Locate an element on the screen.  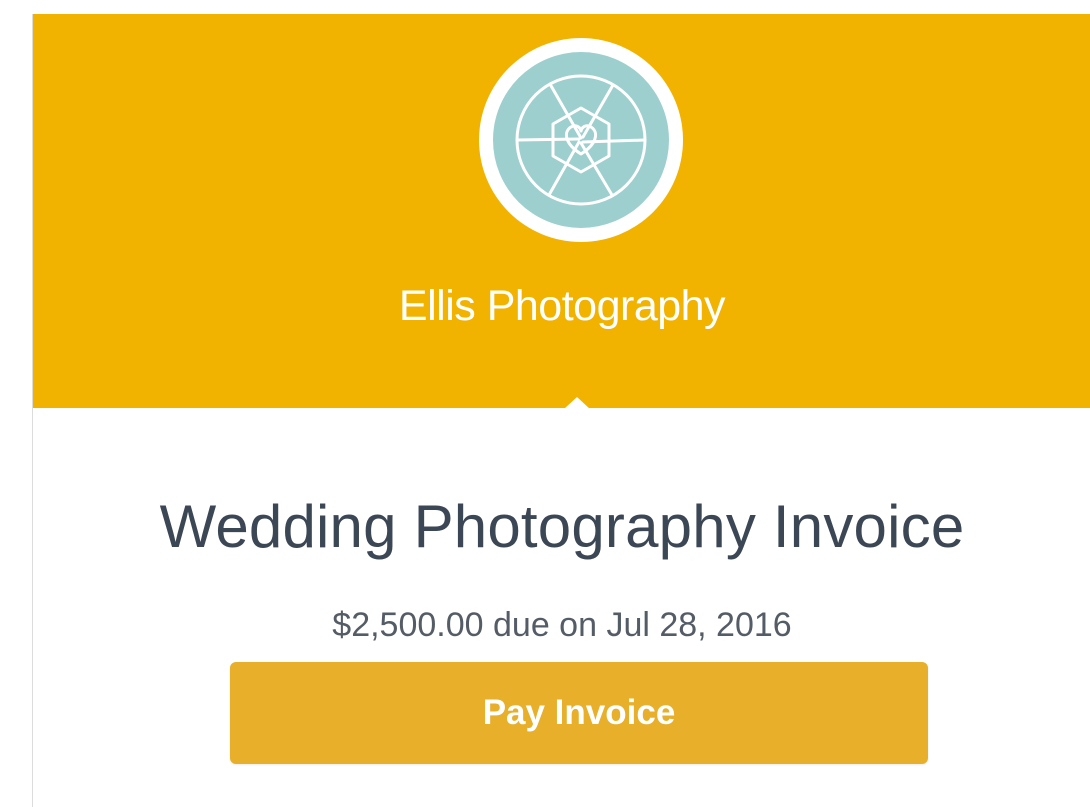
camera-aperture-heart-icon is located at coordinates (581, 140).